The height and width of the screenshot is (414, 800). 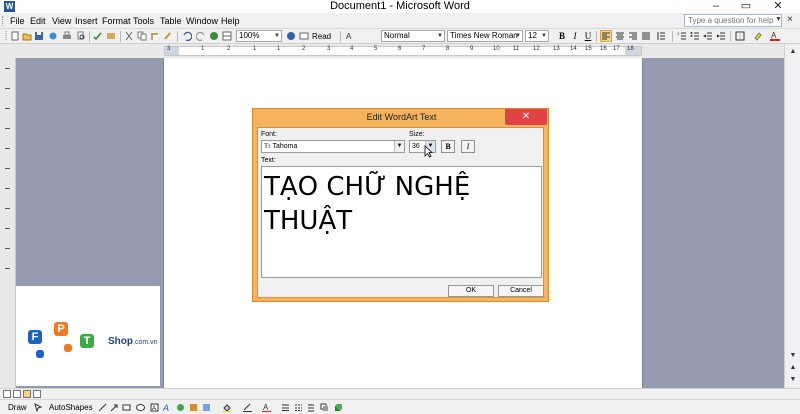 I want to click on print-preview-icon, so click(x=81, y=36).